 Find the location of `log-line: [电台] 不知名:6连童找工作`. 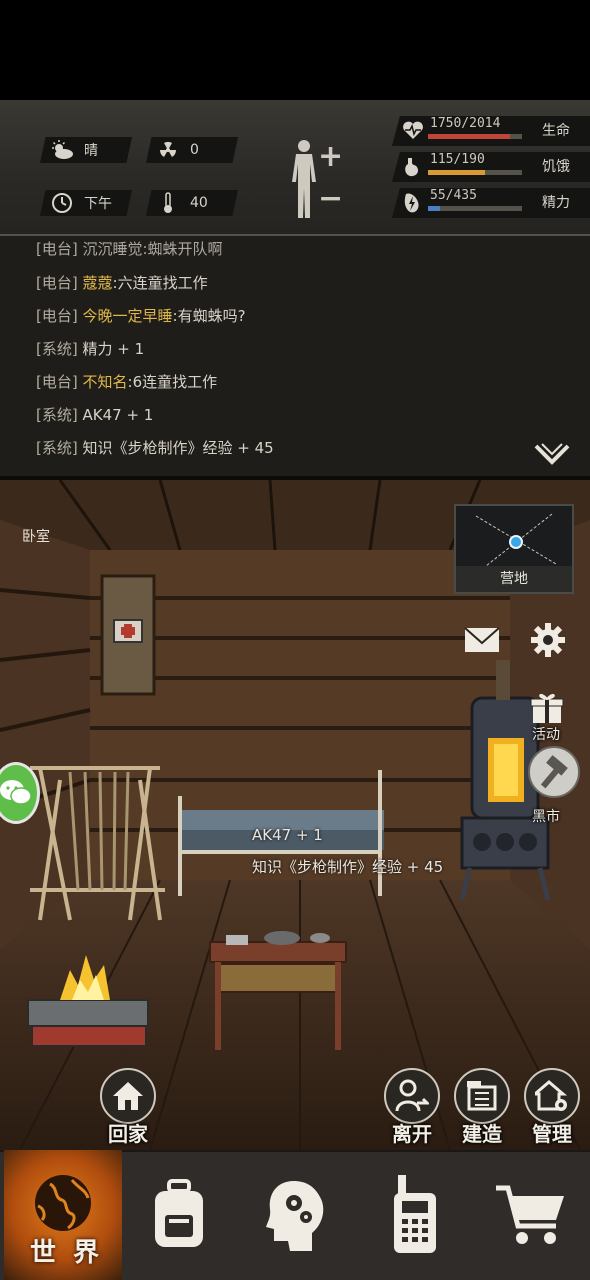

log-line: [电台] 不知名:6连童找工作 is located at coordinates (126, 381).